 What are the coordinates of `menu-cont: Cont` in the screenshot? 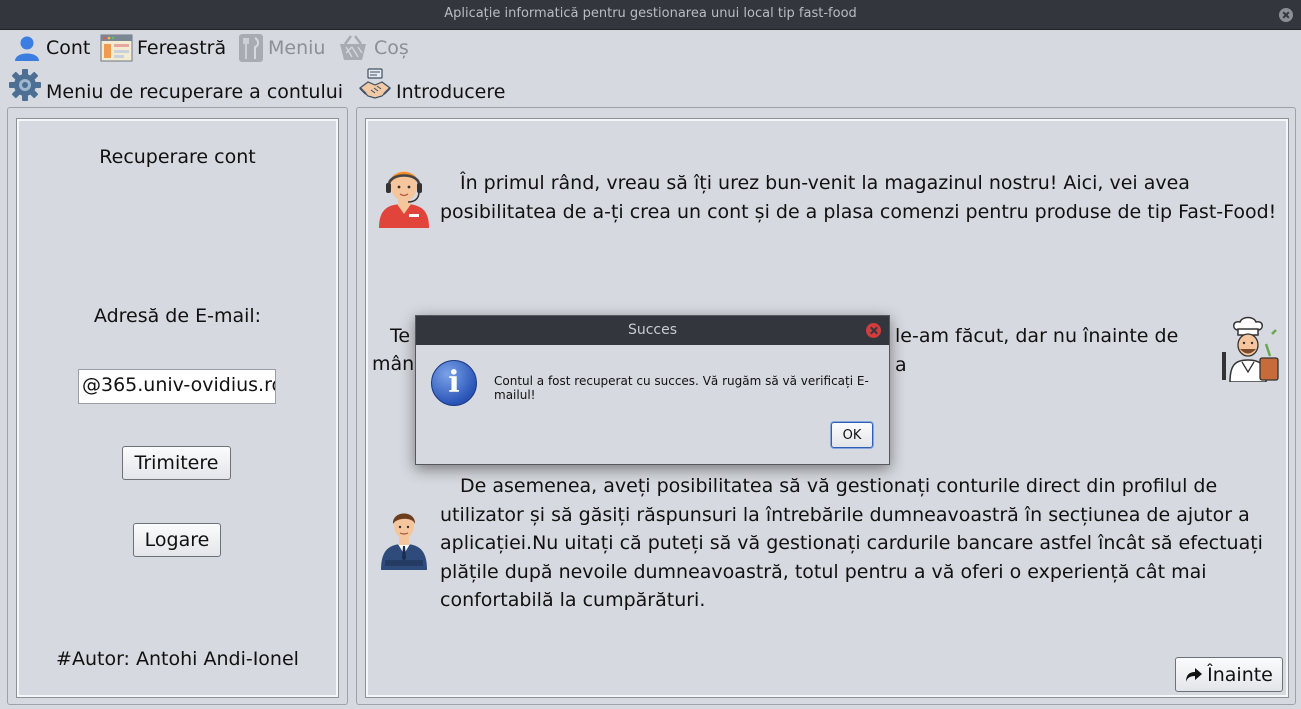 It's located at (51, 48).